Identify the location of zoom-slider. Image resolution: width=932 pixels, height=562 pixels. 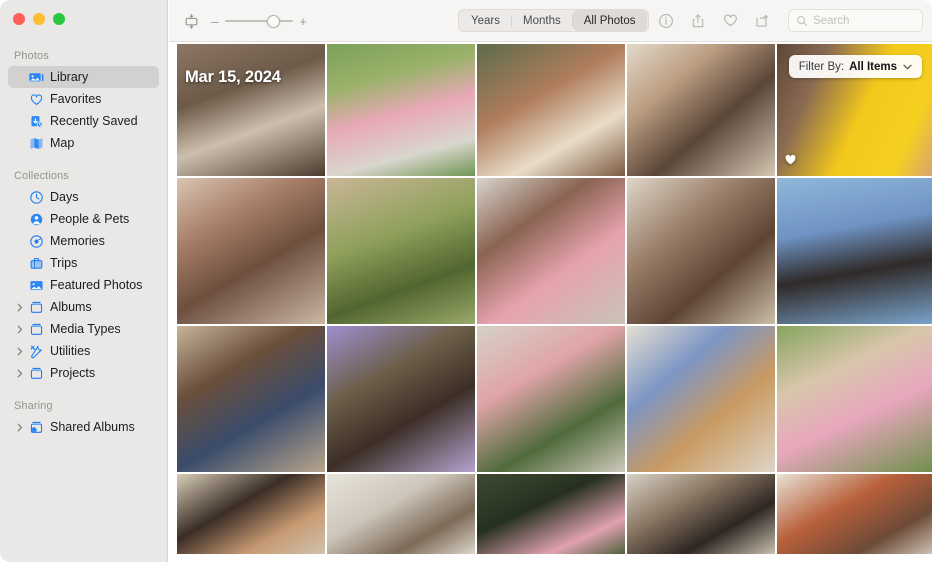
(259, 21).